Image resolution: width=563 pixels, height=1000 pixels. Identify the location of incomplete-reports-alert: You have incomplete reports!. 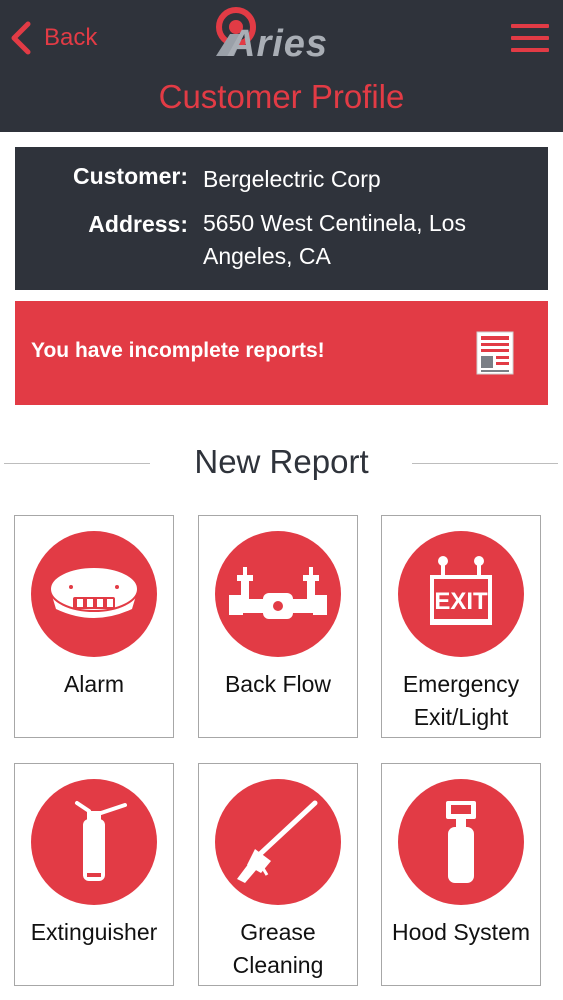
(281, 353).